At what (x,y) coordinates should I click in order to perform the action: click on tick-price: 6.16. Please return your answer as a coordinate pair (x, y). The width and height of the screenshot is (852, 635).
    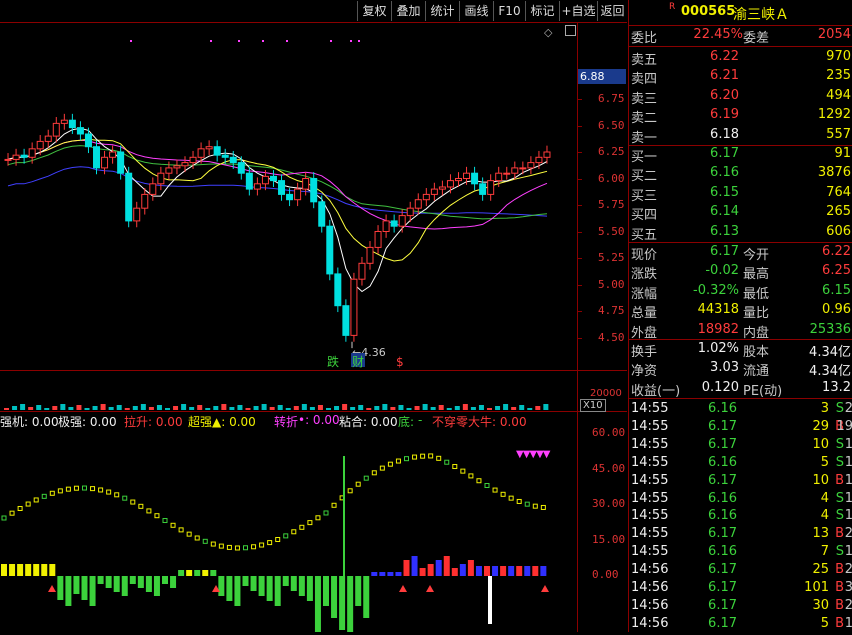
    Looking at the image, I should click on (722, 498).